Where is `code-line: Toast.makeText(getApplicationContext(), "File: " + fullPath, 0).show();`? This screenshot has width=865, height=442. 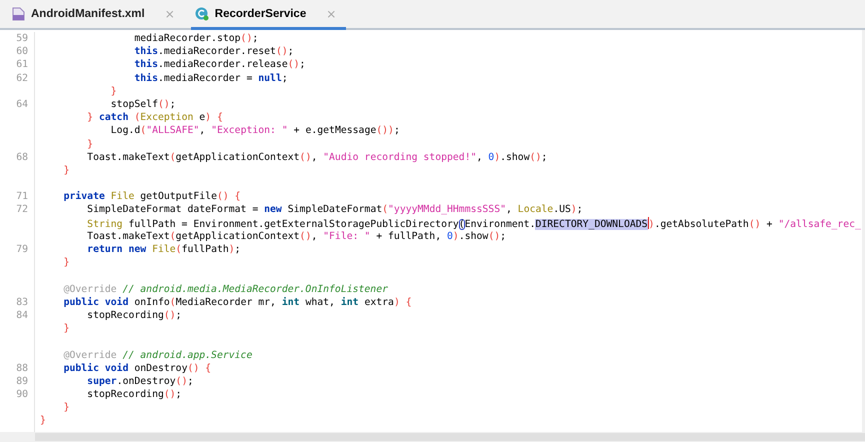
code-line: Toast.makeText(getApplicationContext(), "File: " + fullPath, 0).show(); is located at coordinates (297, 236).